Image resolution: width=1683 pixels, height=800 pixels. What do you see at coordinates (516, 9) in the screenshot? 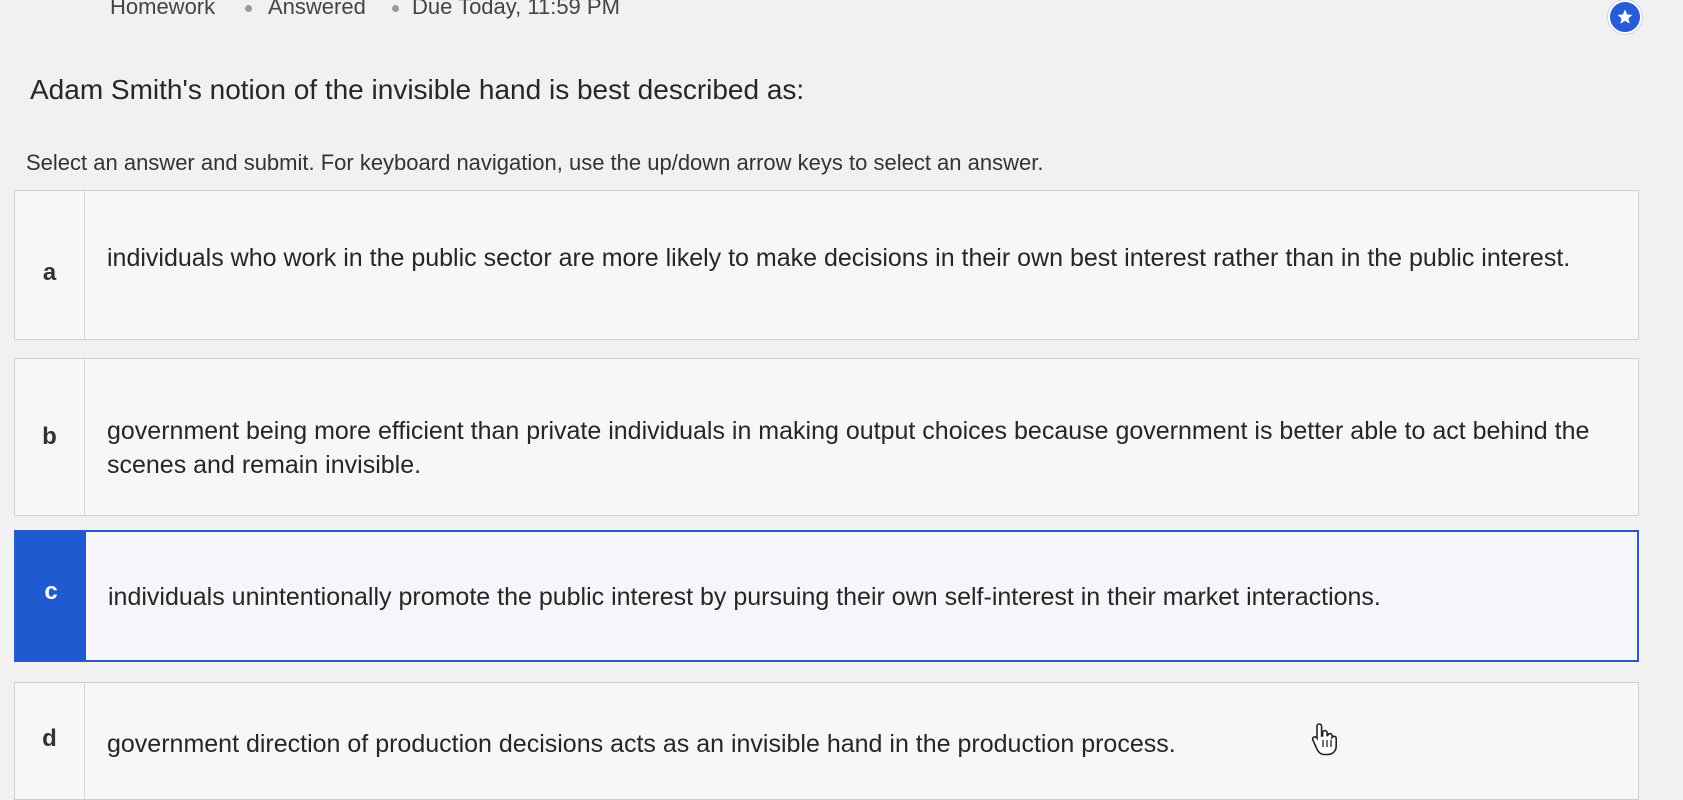
I see `due-date: Due Today, 11:59 PM` at bounding box center [516, 9].